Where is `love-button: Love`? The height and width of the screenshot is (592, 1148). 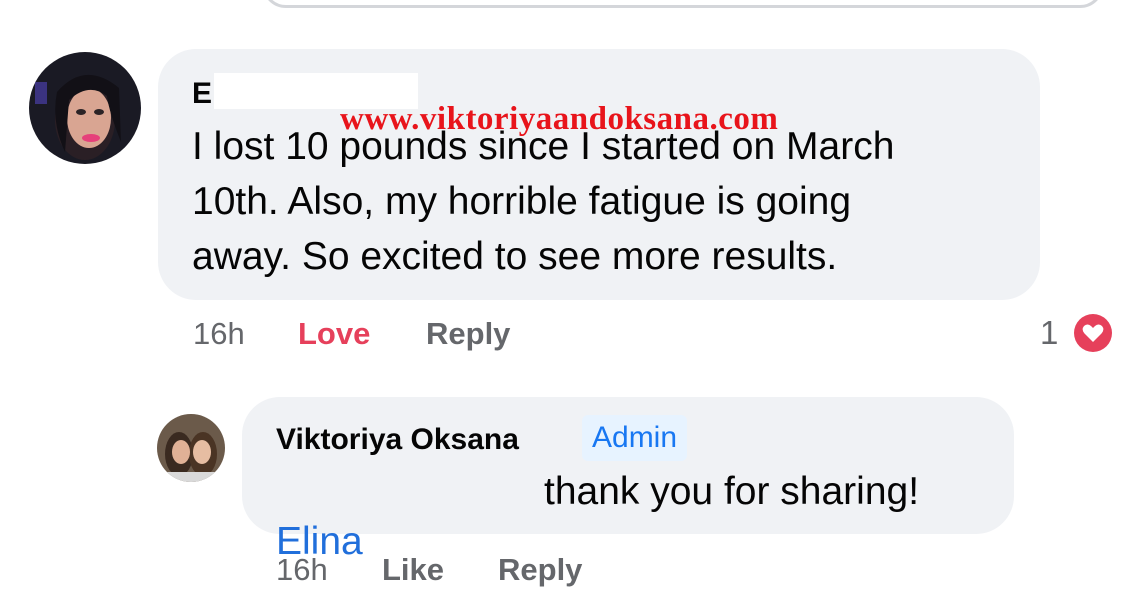
love-button: Love is located at coordinates (334, 334).